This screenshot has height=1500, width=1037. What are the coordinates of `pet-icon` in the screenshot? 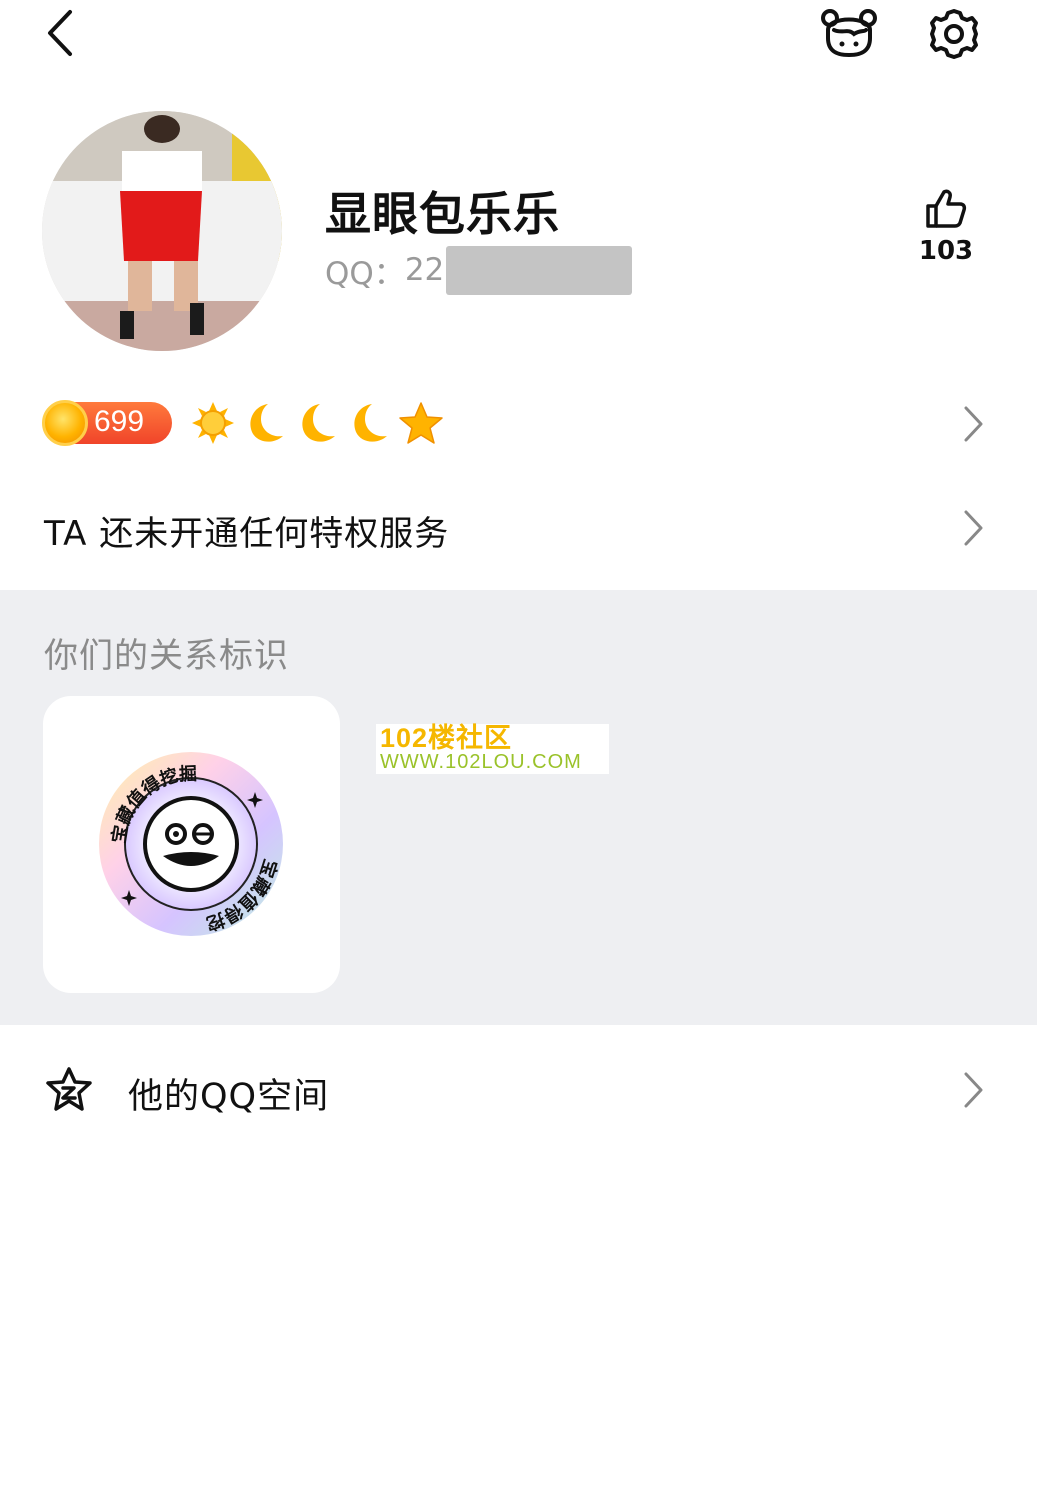 It's located at (849, 33).